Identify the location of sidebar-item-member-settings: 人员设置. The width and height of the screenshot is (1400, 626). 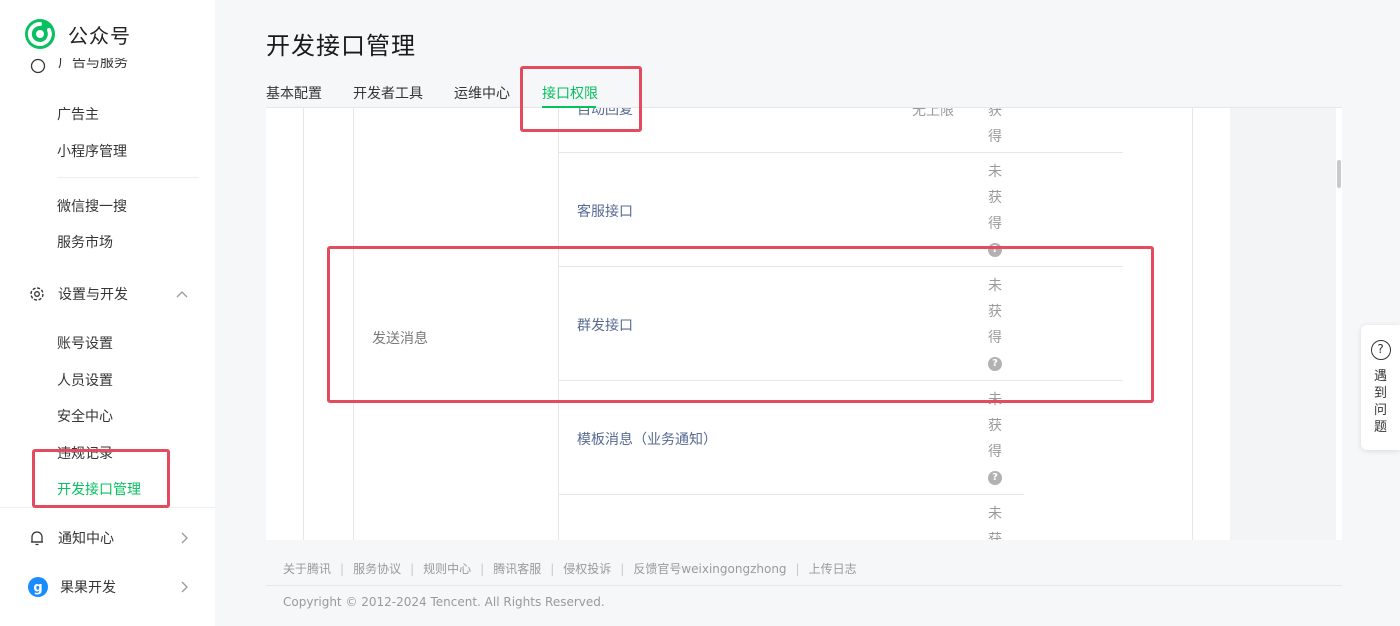
(85, 380).